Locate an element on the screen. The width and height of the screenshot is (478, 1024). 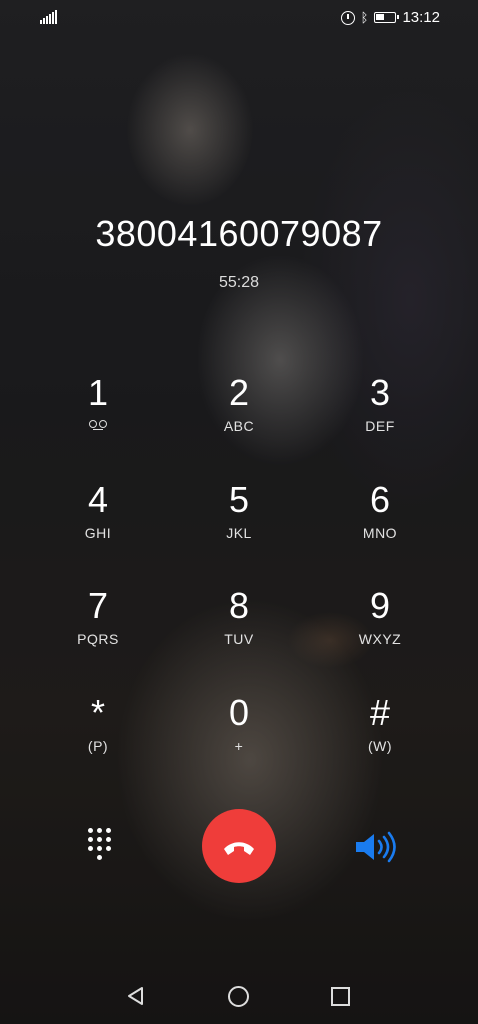
key-digit: 8 is located at coordinates (239, 605).